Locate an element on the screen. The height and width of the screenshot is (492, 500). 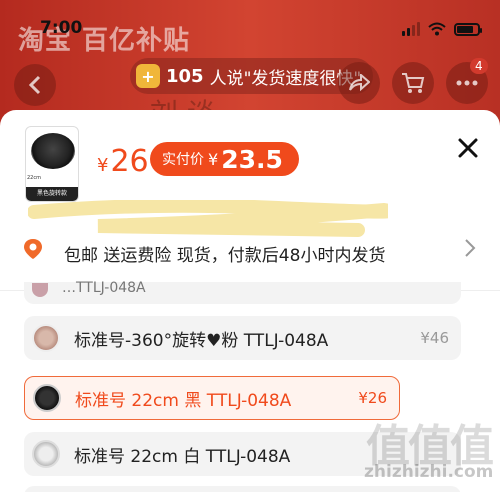
sku-option-black-selected: 标准号 22cm 黑 TTLJ-048A ¥26 is located at coordinates (212, 398).